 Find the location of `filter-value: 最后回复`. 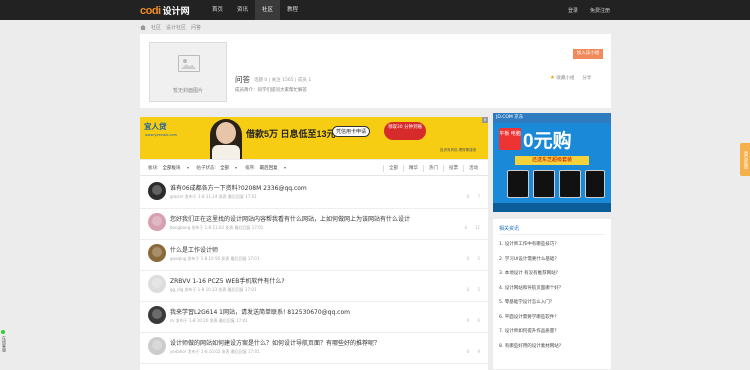

filter-value: 最后回复 is located at coordinates (268, 168).